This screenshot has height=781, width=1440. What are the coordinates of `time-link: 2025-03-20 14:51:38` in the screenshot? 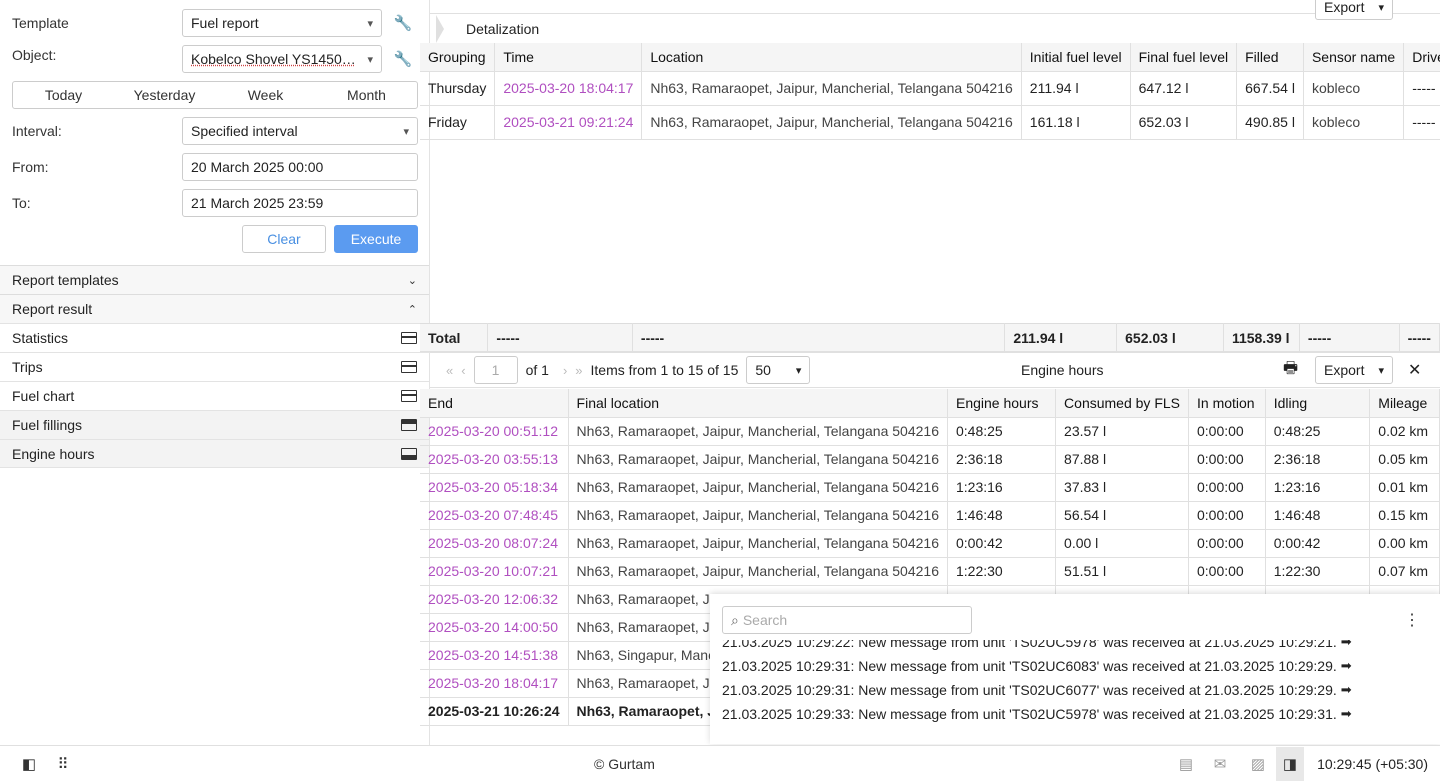 It's located at (494, 655).